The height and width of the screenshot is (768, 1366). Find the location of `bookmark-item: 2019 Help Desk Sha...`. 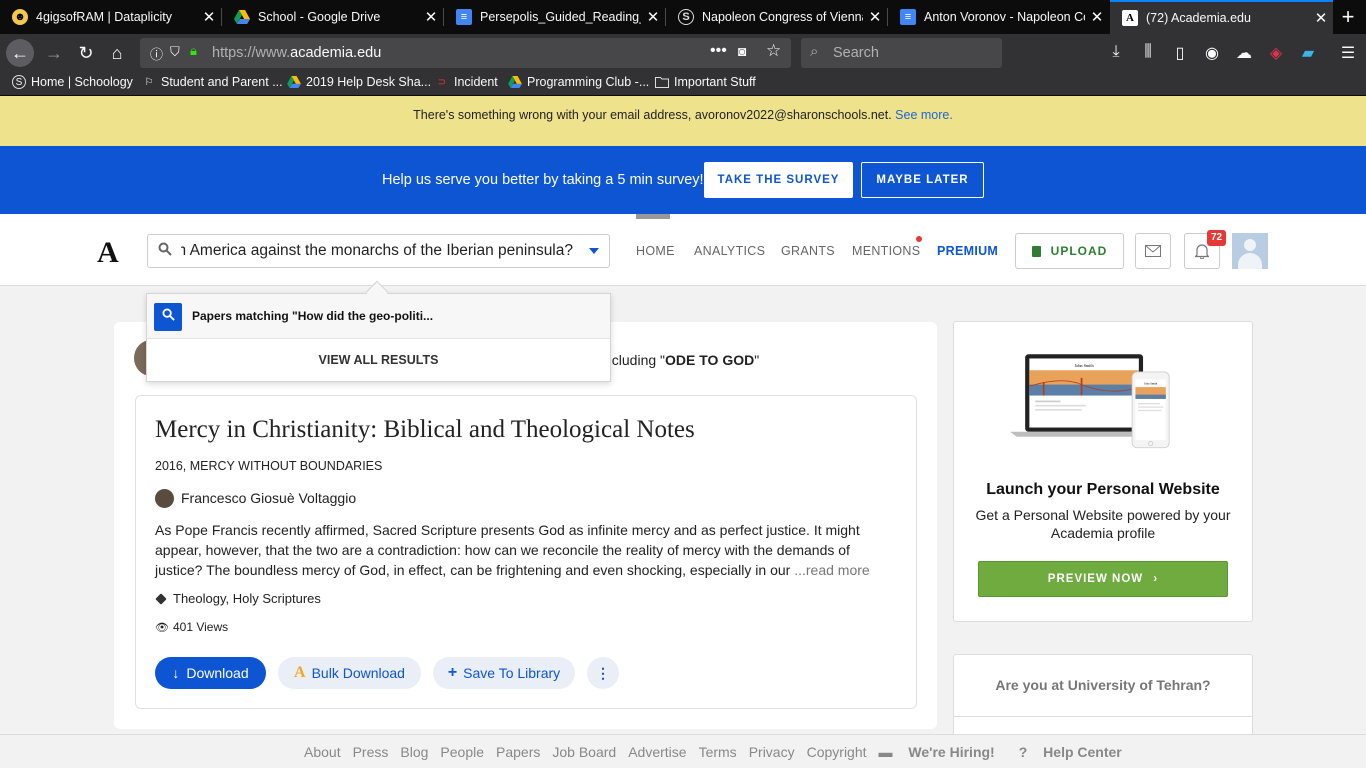

bookmark-item: 2019 Help Desk Sha... is located at coordinates (359, 82).